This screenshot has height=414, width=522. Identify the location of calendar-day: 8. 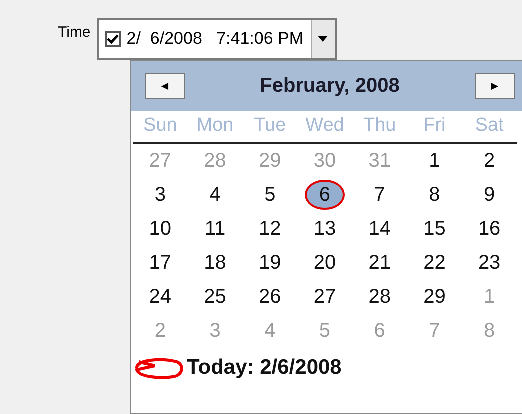
(434, 195).